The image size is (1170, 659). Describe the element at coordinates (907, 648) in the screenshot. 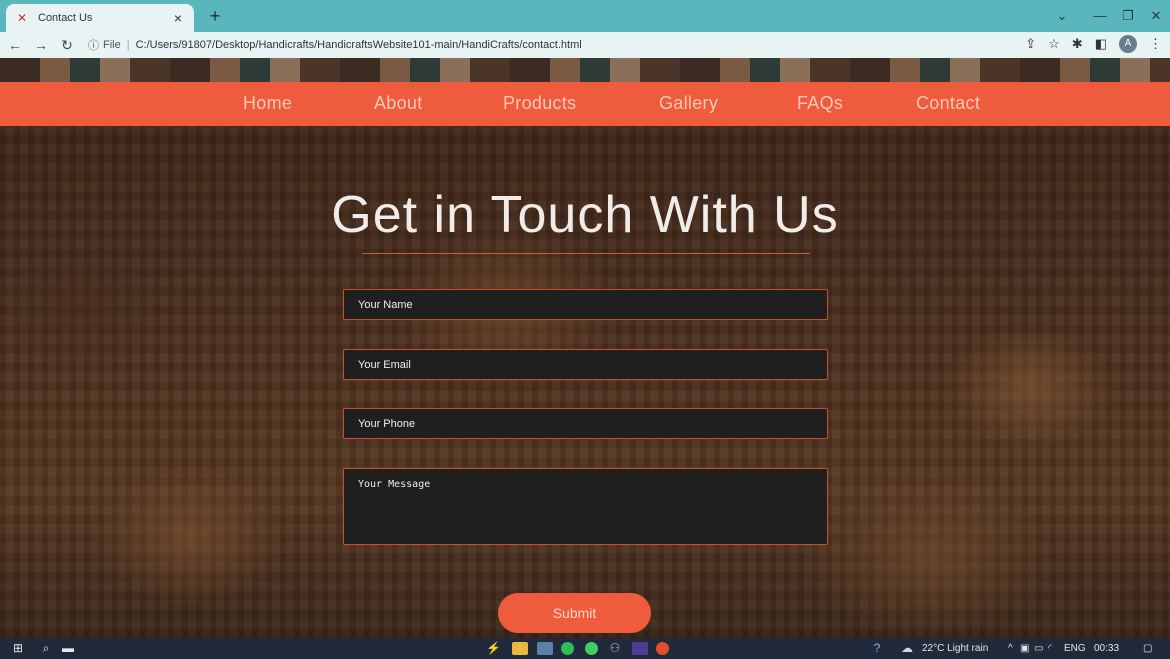

I see `weather-cloud-icon: ☁` at that location.